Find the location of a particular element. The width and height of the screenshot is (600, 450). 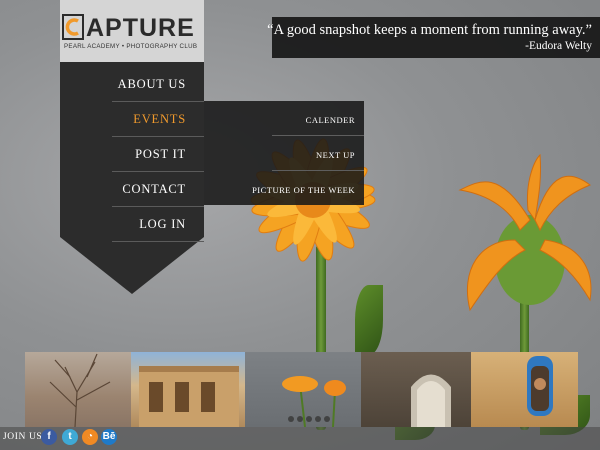

events-submenu: CALENDER NEXT UP PICTURE OF THE WEEK is located at coordinates (284, 153).